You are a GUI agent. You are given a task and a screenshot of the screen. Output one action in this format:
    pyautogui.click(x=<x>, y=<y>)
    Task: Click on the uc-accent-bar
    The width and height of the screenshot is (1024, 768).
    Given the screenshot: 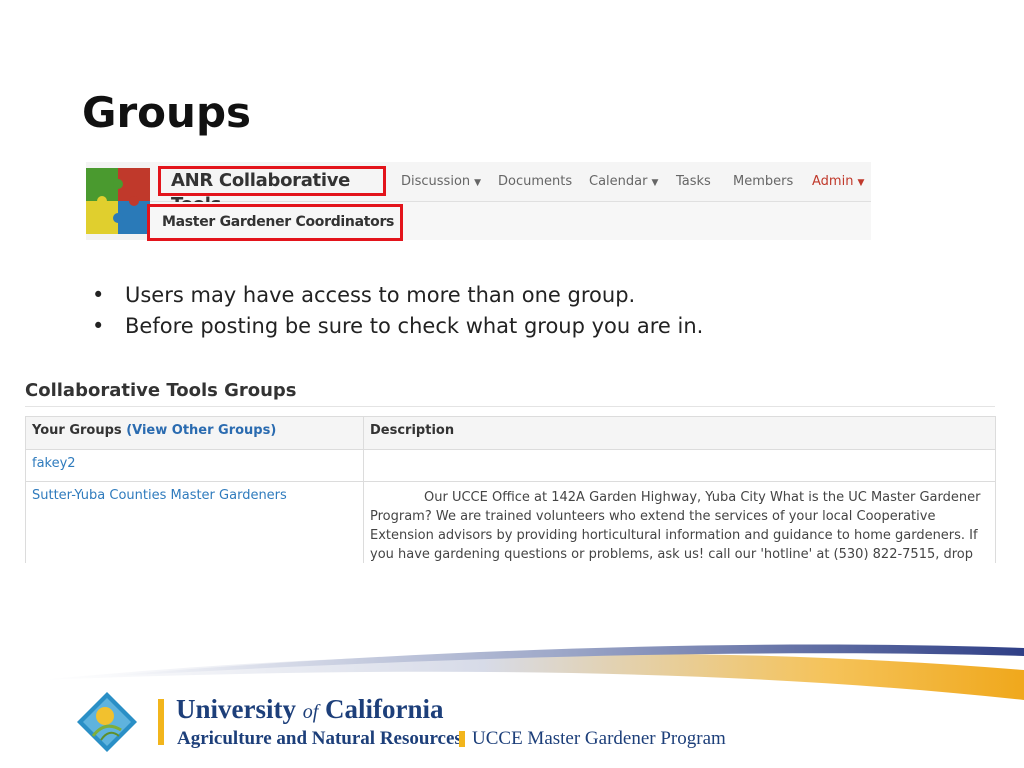 What is the action you would take?
    pyautogui.click(x=161, y=722)
    